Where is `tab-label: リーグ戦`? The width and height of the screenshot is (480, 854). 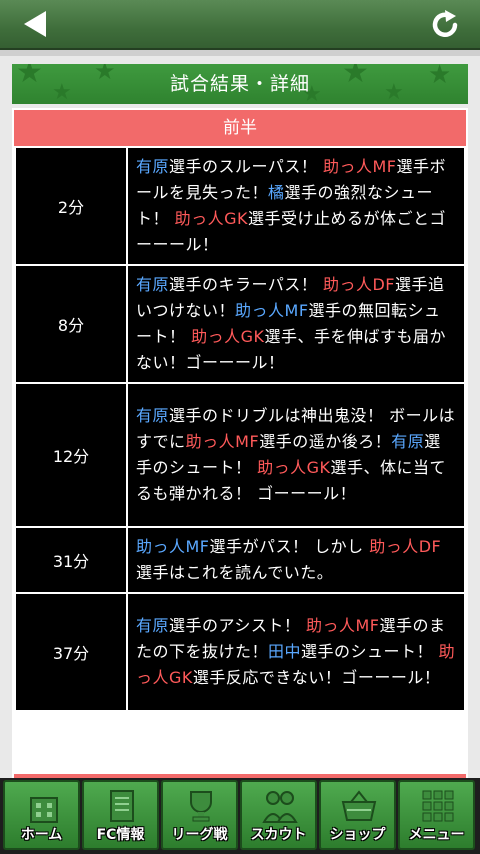
tab-label: リーグ戦 is located at coordinates (199, 835).